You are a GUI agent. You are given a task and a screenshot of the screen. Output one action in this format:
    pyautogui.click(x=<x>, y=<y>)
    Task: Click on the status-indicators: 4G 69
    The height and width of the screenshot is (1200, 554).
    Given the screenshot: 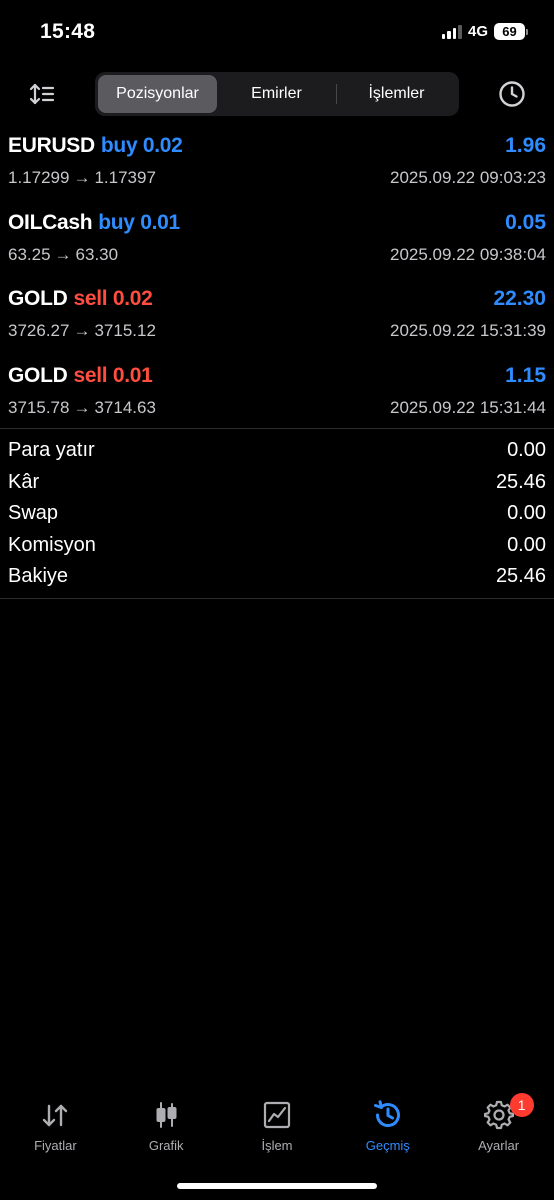 What is the action you would take?
    pyautogui.click(x=484, y=31)
    